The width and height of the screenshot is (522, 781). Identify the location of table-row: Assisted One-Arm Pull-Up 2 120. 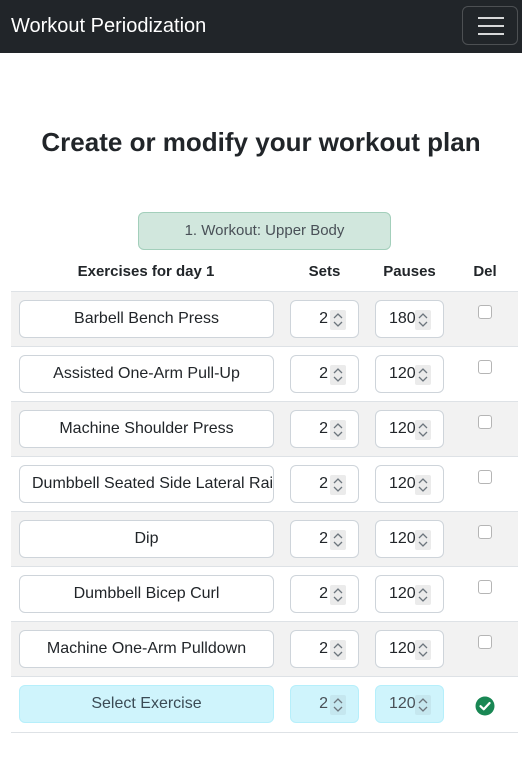
(264, 373).